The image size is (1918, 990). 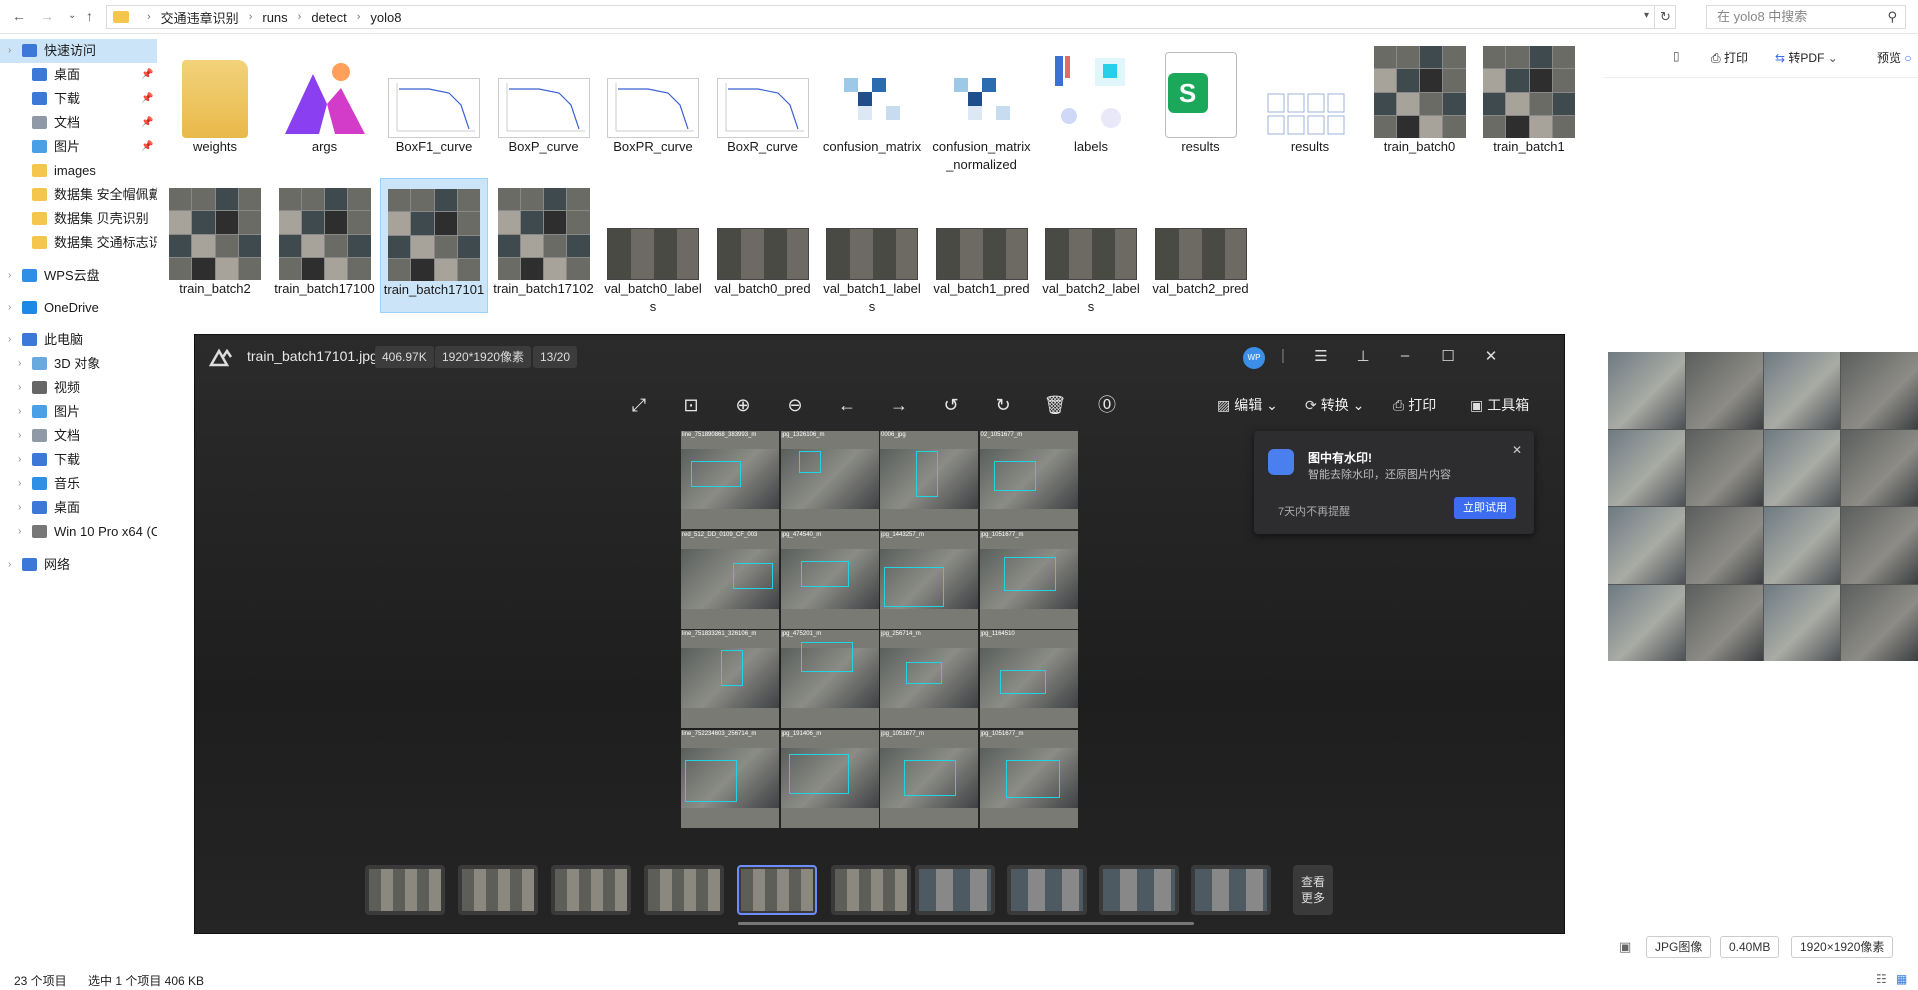 I want to click on breadcrumb-item: runs, so click(x=274, y=17).